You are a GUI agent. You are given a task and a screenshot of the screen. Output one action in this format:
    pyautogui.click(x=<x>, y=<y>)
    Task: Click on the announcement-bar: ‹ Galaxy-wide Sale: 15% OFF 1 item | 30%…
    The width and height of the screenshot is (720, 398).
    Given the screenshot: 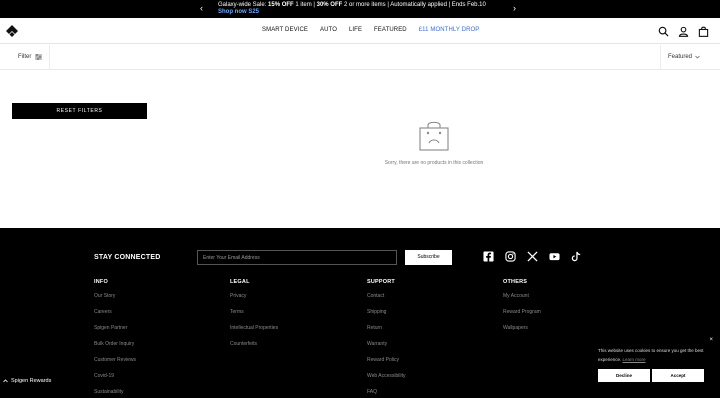 What is the action you would take?
    pyautogui.click(x=360, y=9)
    